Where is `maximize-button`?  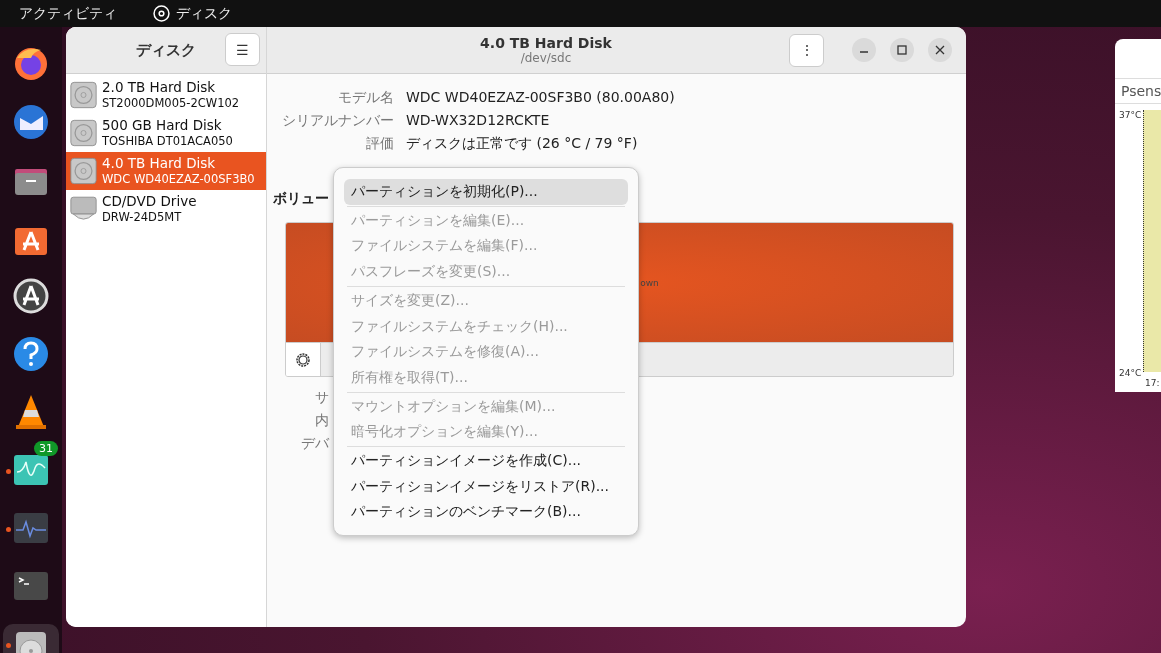
maximize-button is located at coordinates (902, 50).